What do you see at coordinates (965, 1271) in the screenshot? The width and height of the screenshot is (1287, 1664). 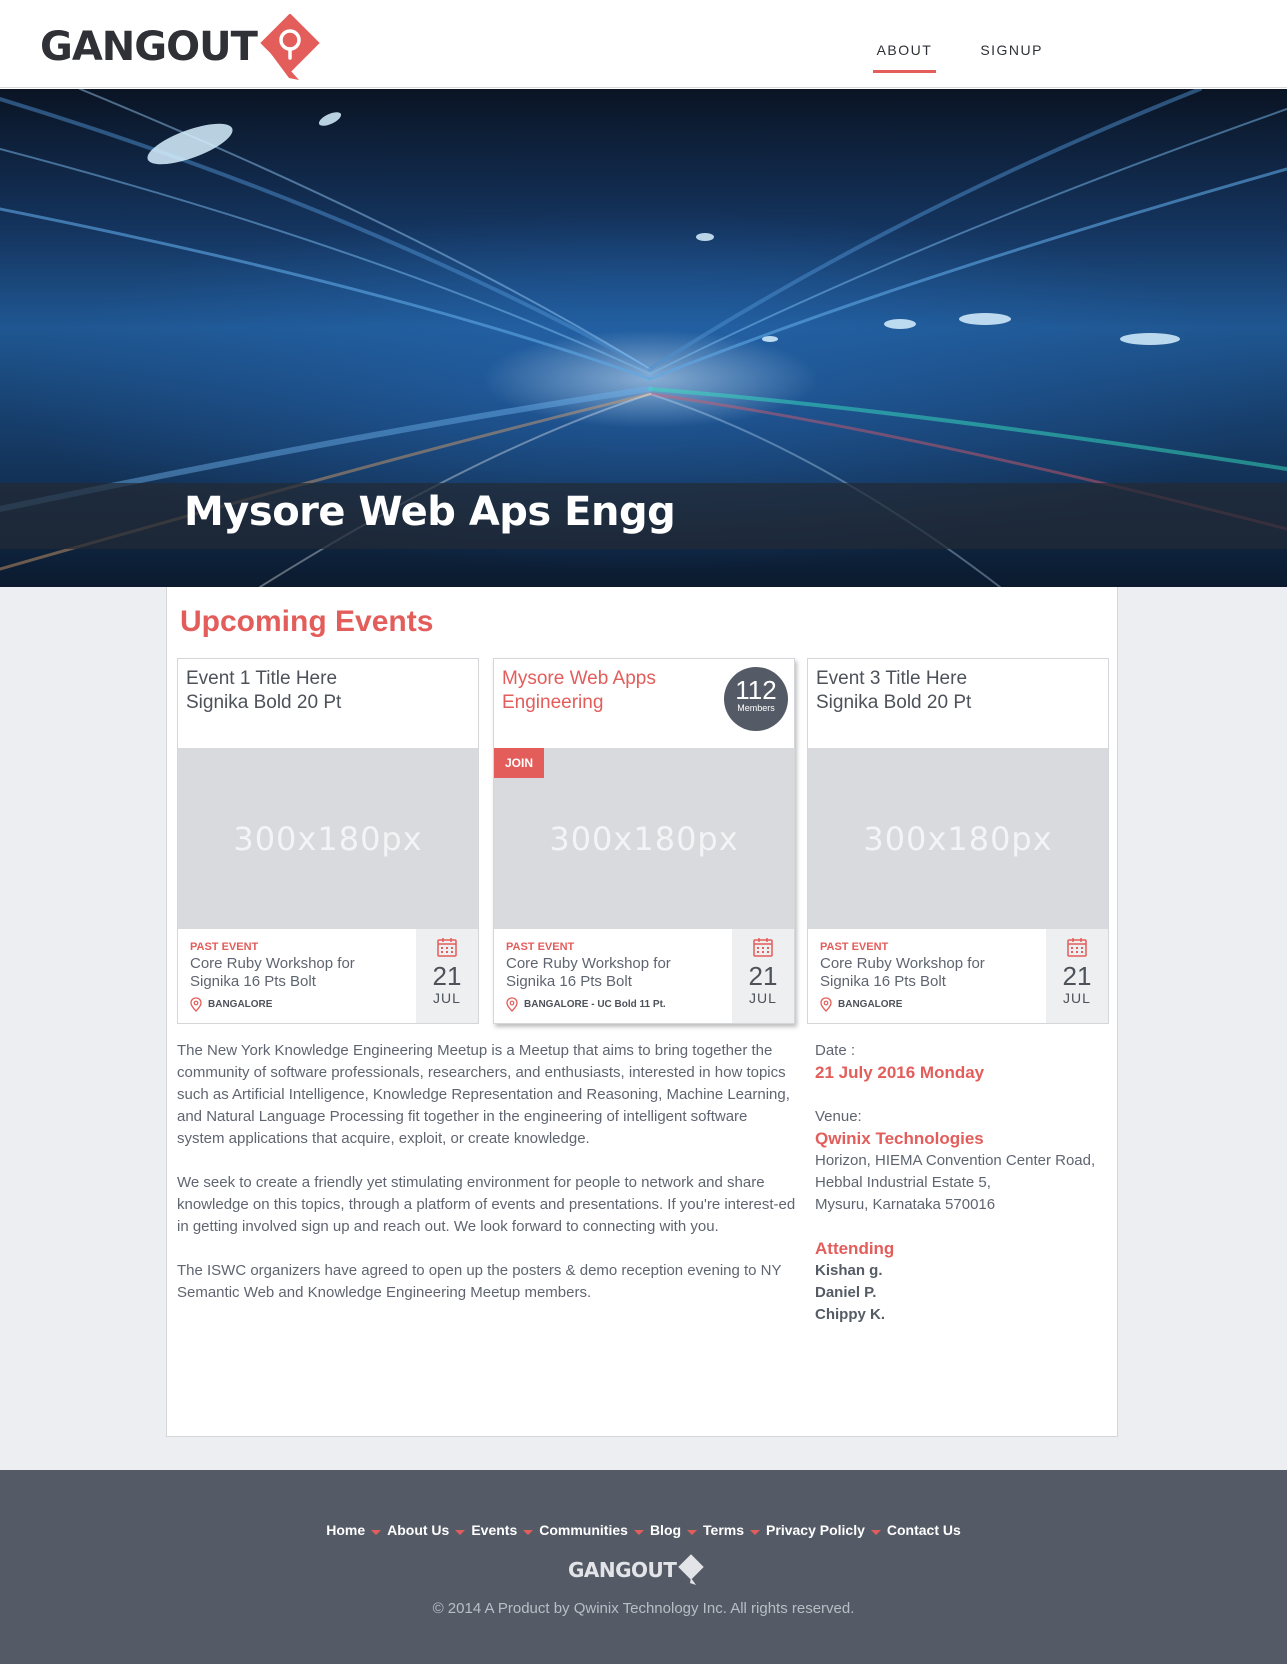 I see `attendee-name: Kishan g.` at bounding box center [965, 1271].